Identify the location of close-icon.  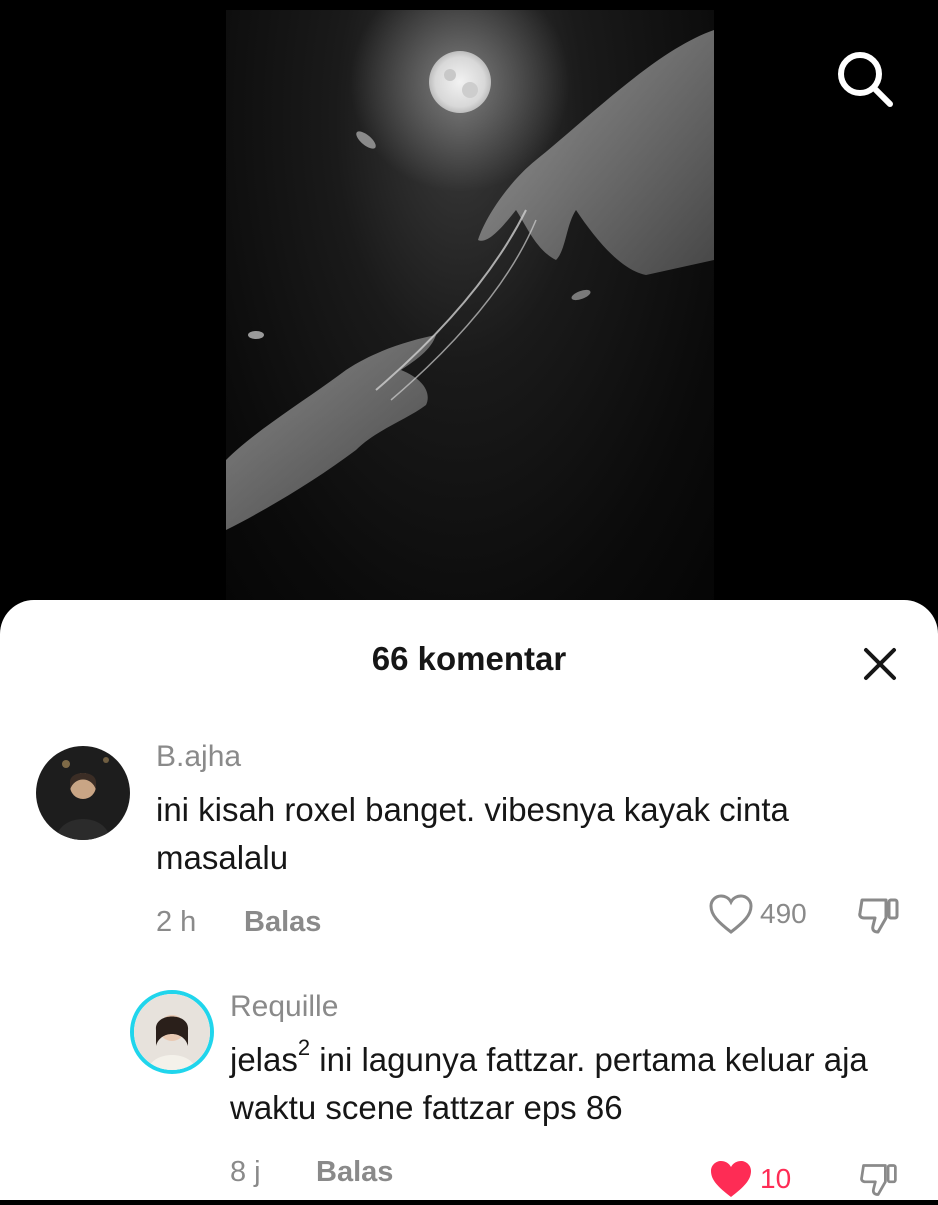
(880, 664).